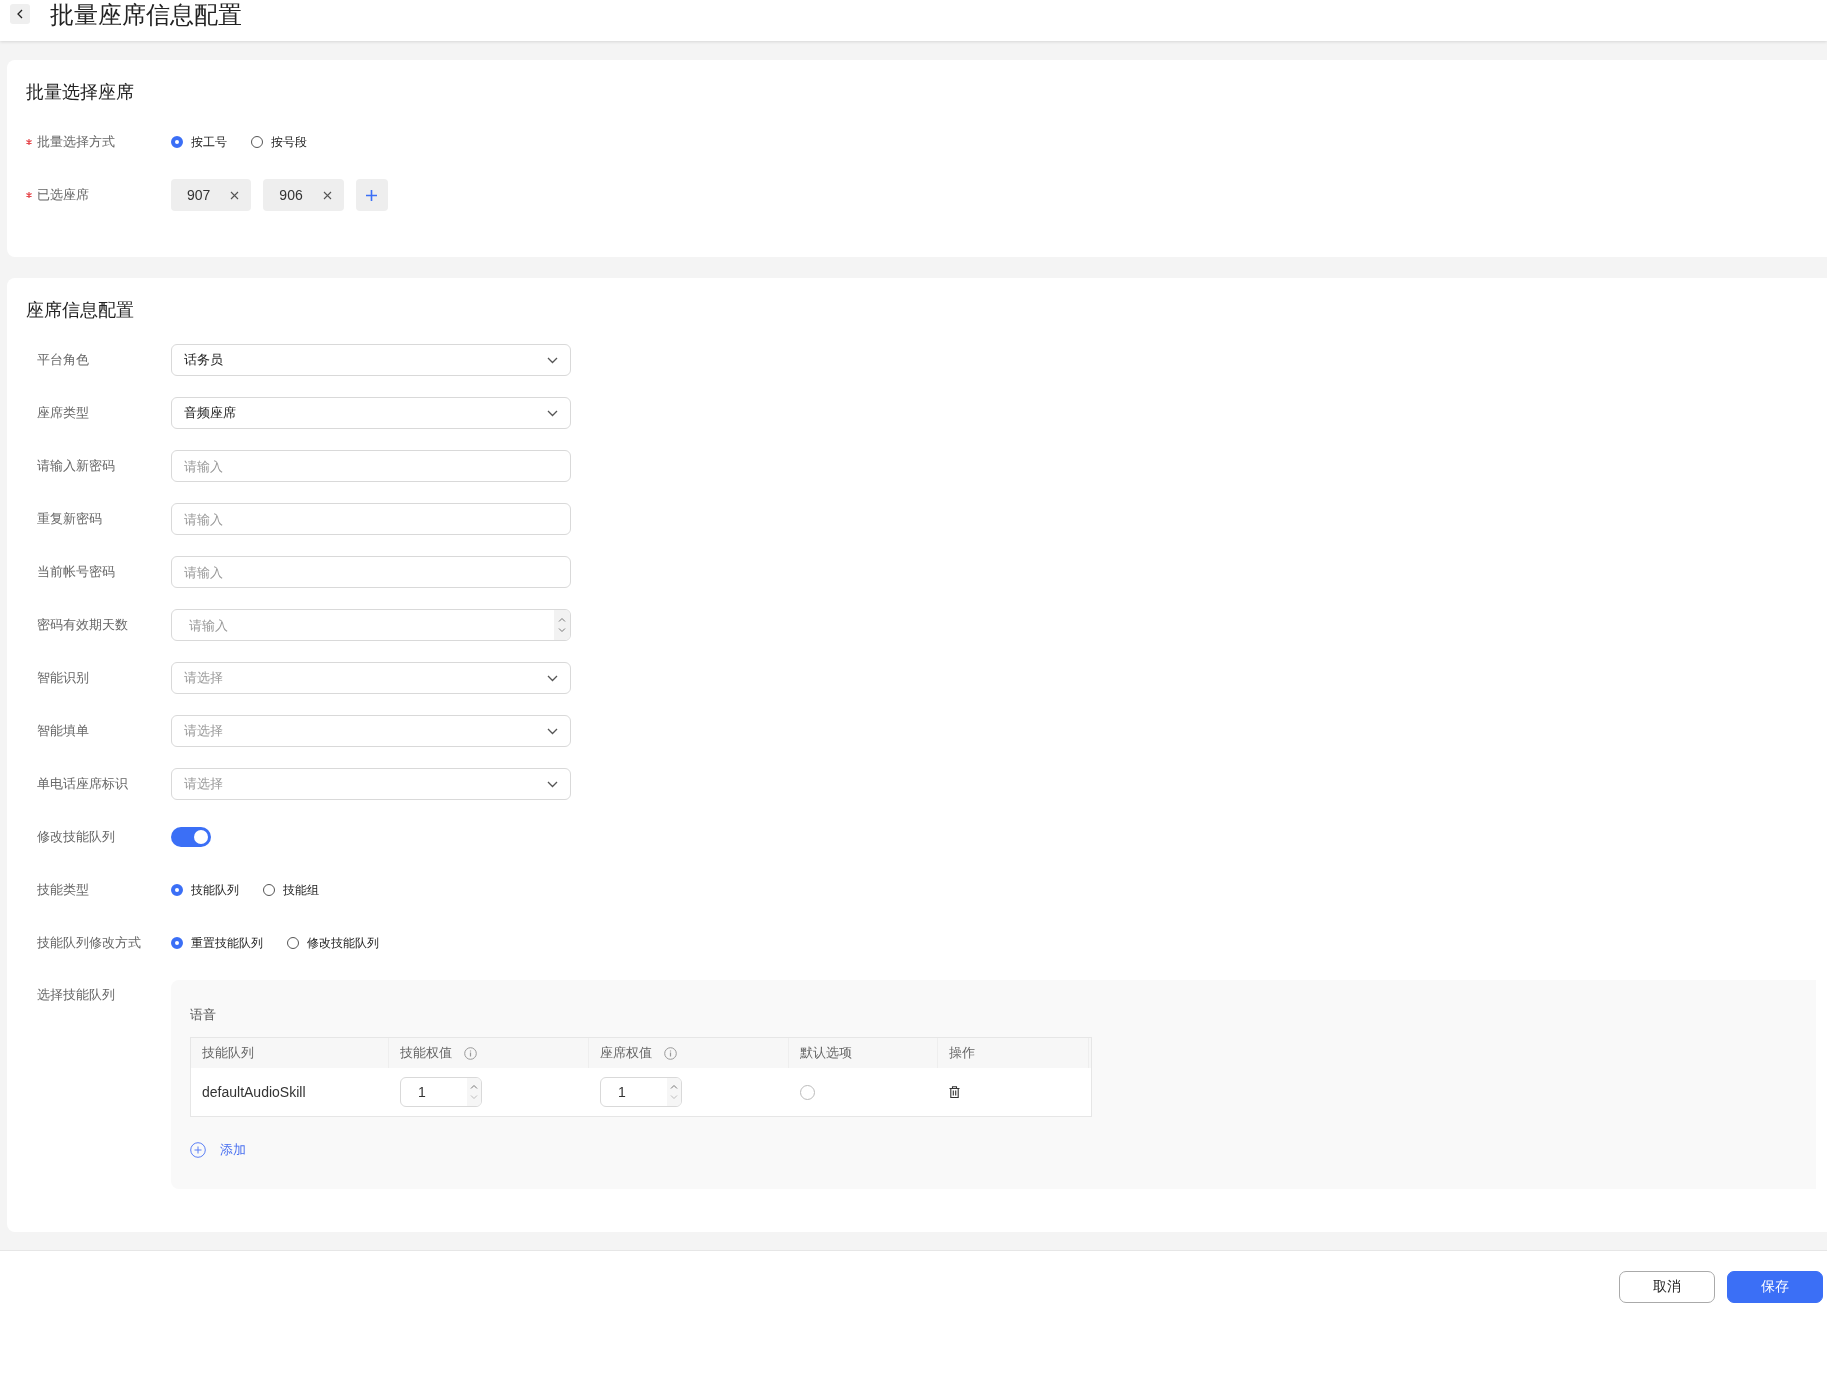 The height and width of the screenshot is (1400, 1827). I want to click on plus-circle-icon, so click(198, 1150).